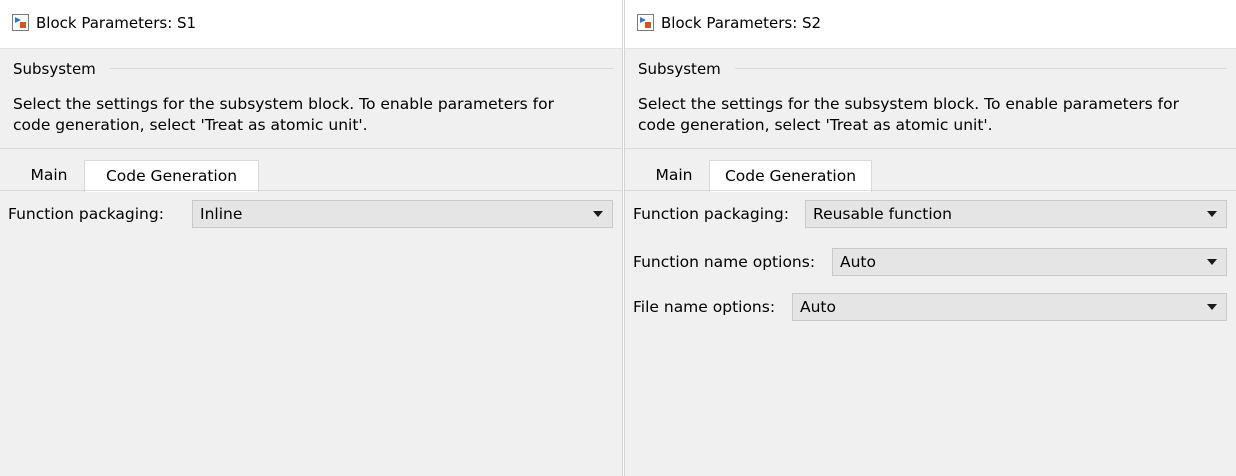  What do you see at coordinates (1009, 307) in the screenshot?
I see `file-name-options-dropdown: Auto` at bounding box center [1009, 307].